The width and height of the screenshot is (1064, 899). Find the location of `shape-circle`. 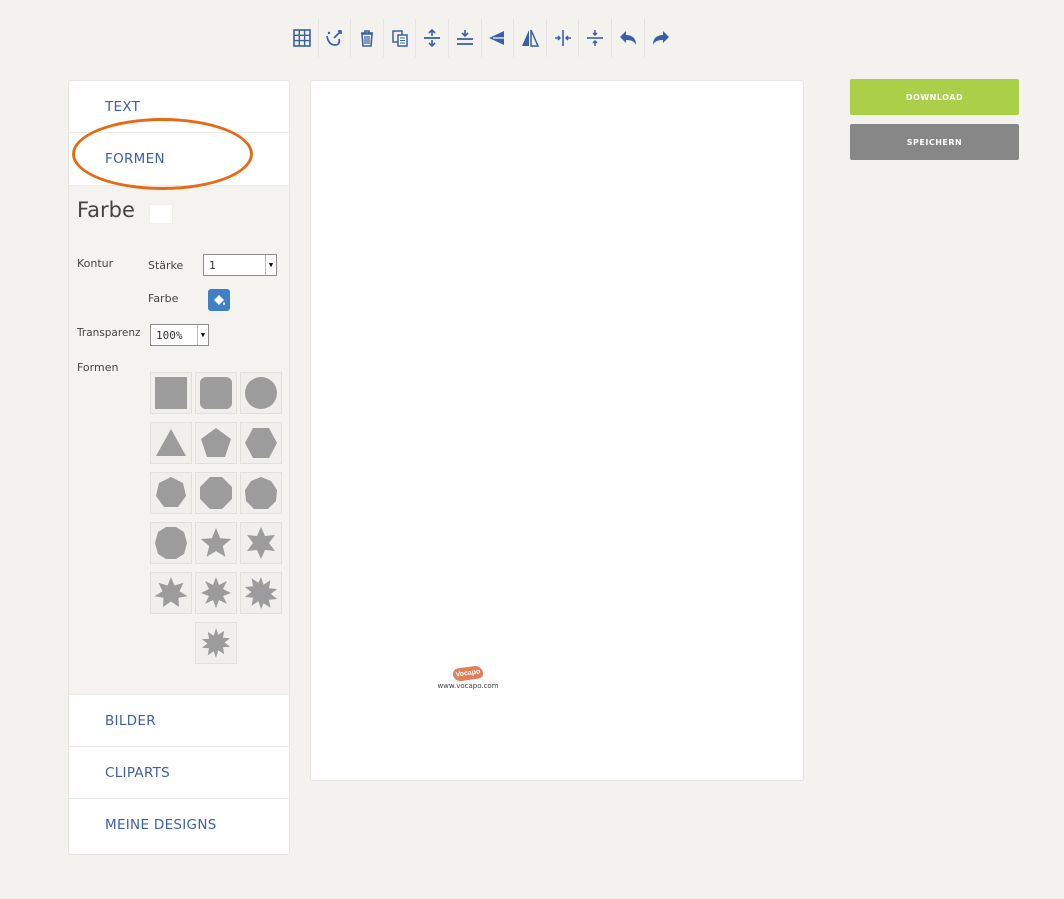

shape-circle is located at coordinates (261, 393).